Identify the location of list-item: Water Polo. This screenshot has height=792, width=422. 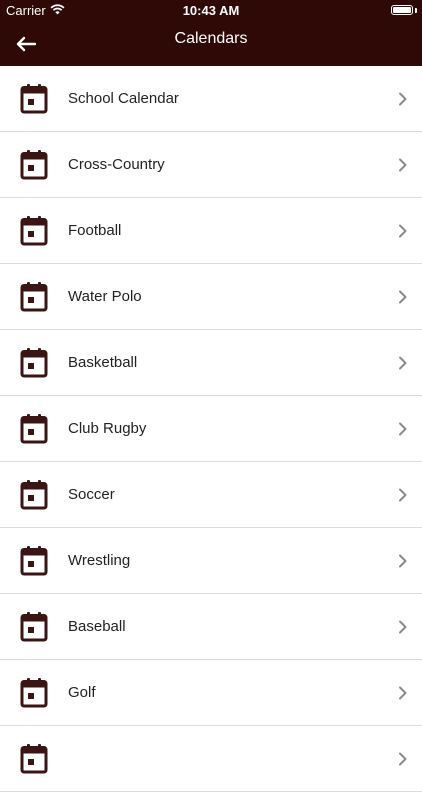
(211, 297).